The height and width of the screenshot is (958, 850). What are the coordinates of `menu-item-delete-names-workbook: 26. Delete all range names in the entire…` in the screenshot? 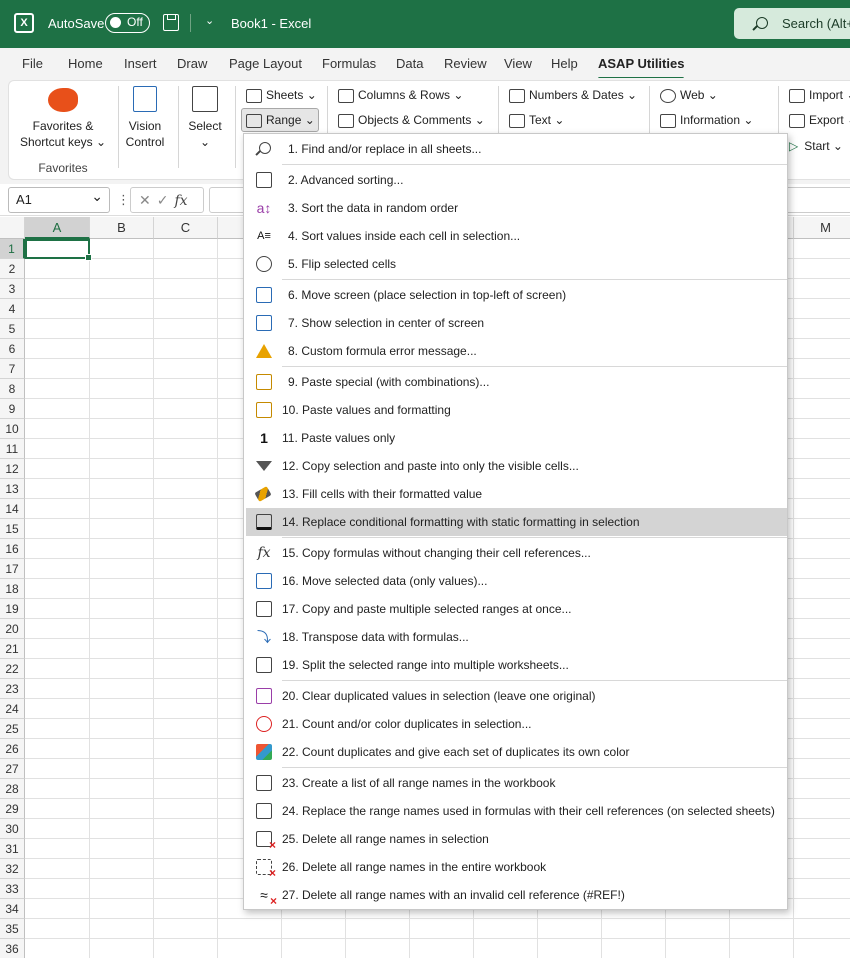 It's located at (516, 867).